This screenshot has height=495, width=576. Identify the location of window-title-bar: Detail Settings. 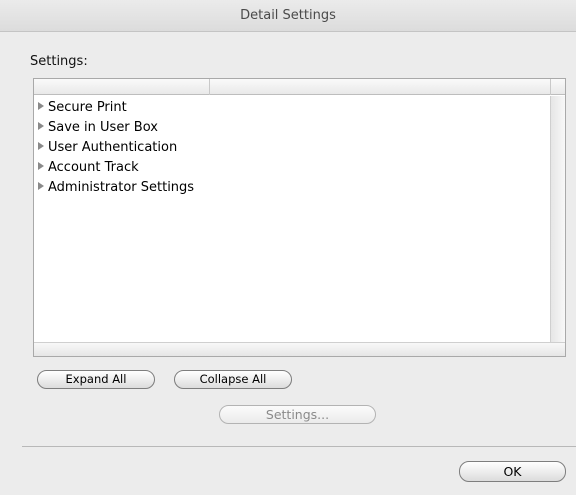
(288, 16).